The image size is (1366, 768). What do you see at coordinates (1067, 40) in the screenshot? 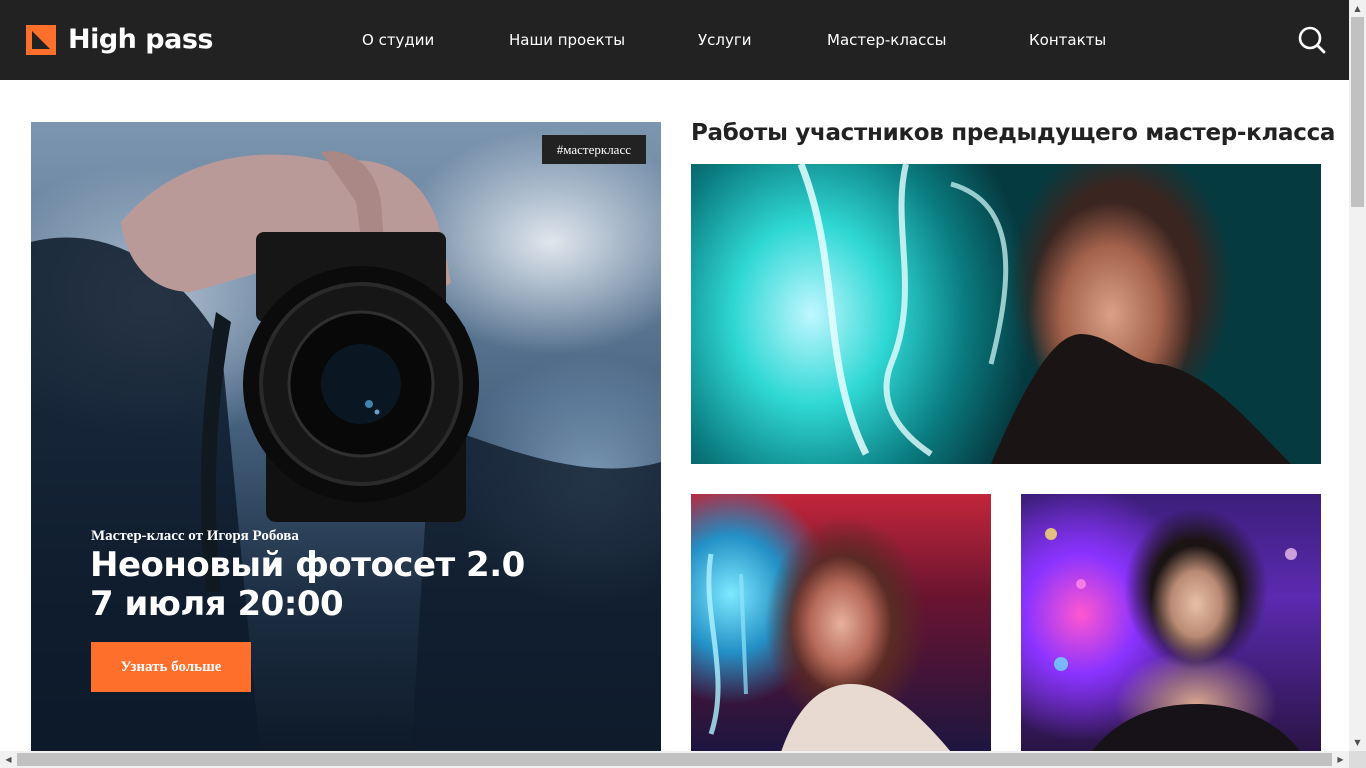
I see `nav-item-contacts: Контакты` at bounding box center [1067, 40].